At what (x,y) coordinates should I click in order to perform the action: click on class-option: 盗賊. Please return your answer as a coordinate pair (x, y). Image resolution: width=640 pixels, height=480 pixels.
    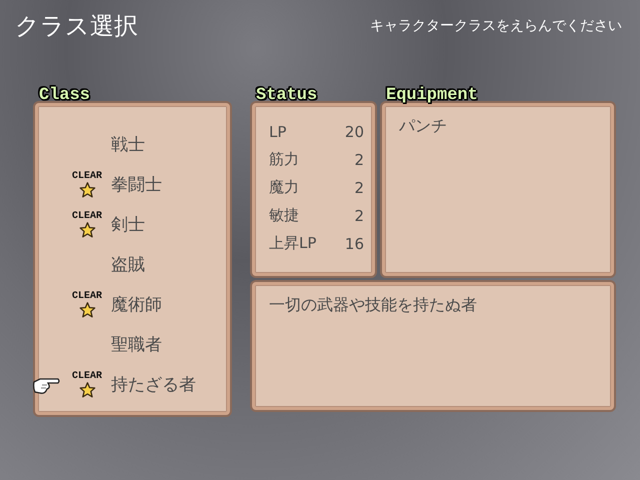
    Looking at the image, I should click on (128, 264).